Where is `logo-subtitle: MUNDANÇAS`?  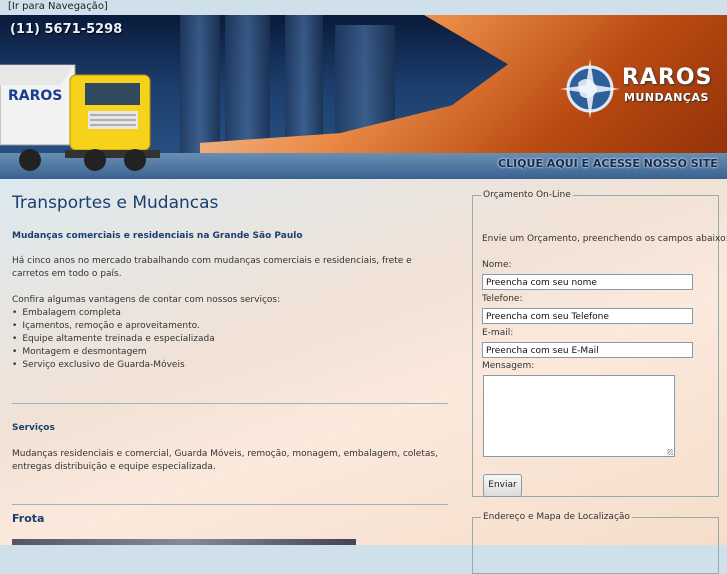
logo-subtitle: MUNDANÇAS is located at coordinates (666, 97).